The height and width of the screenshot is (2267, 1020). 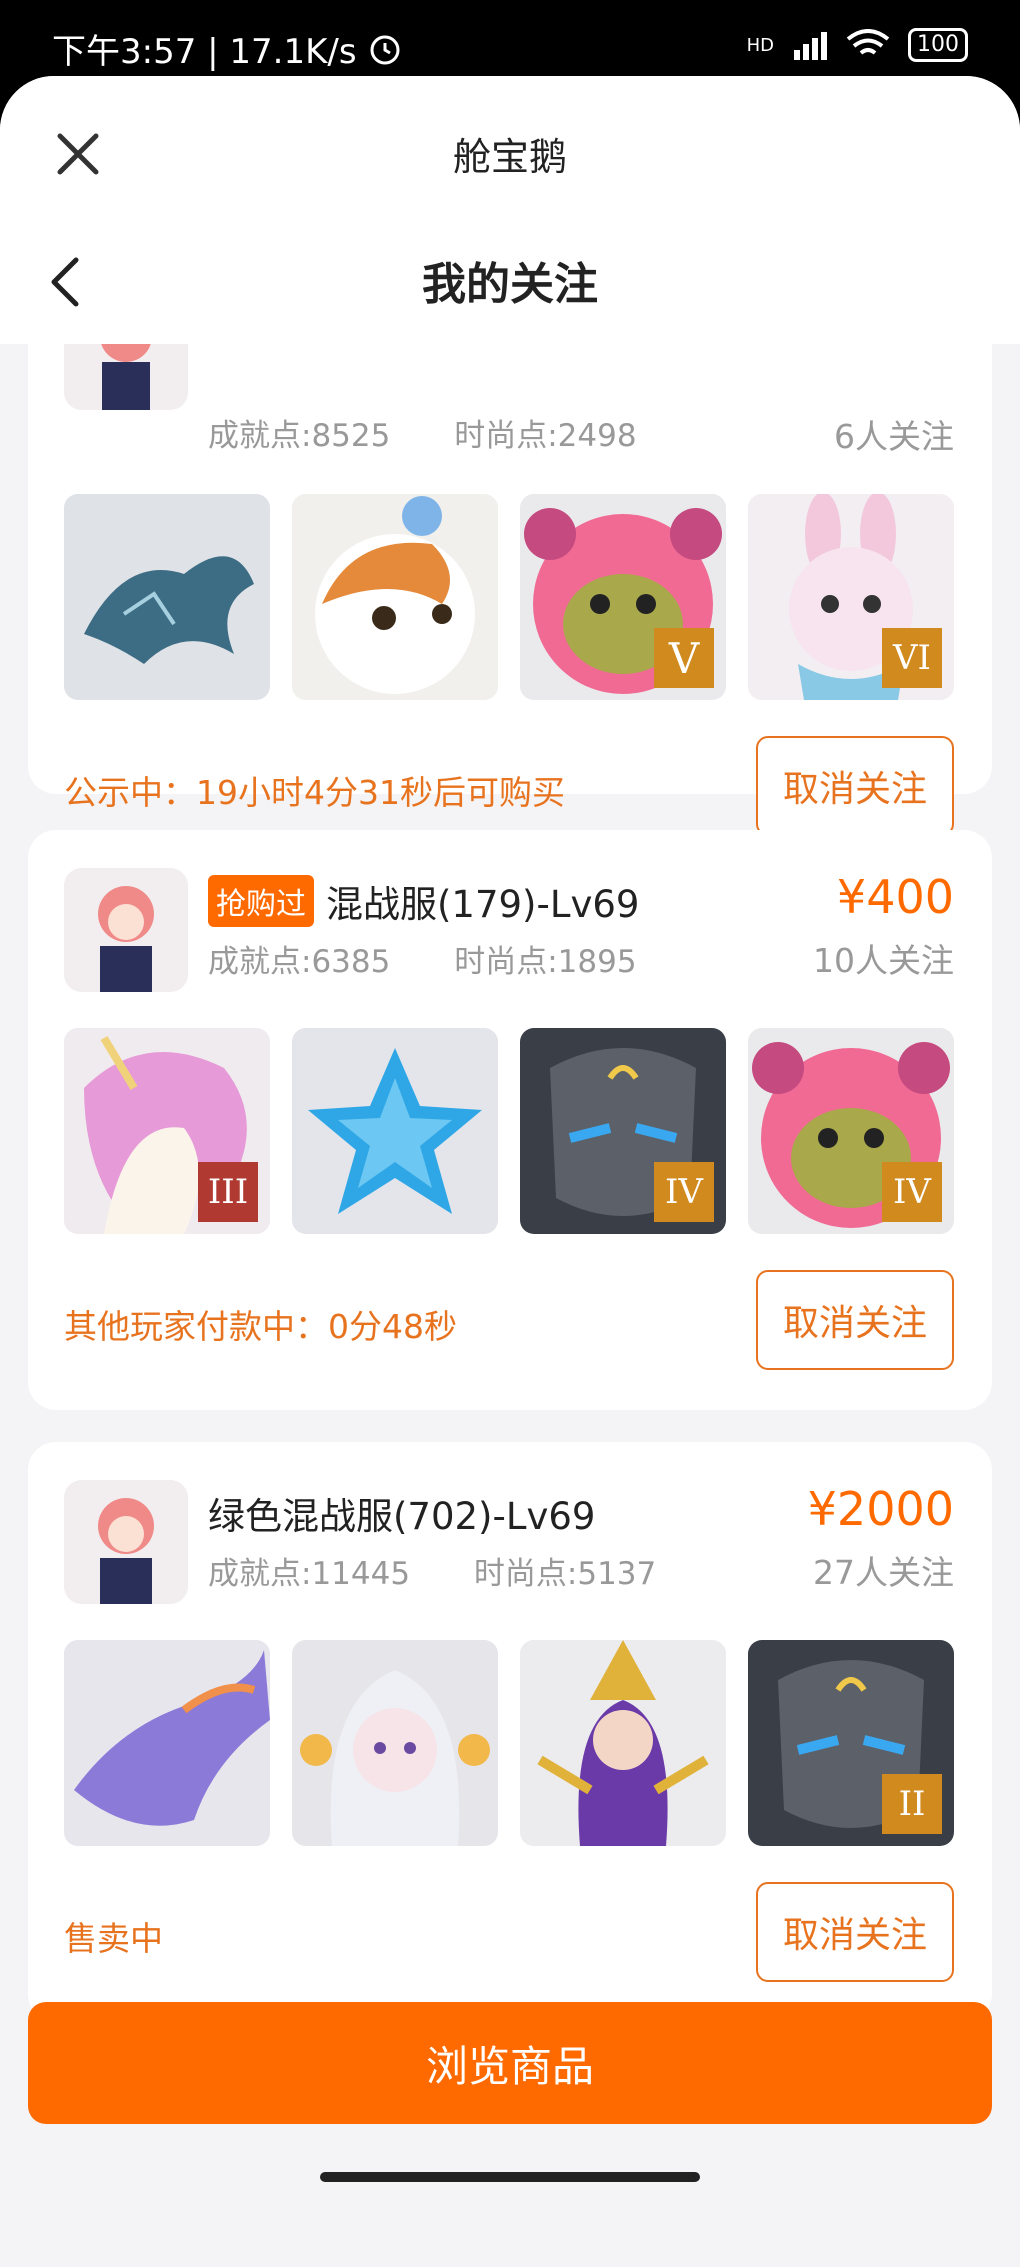 What do you see at coordinates (167, 1743) in the screenshot?
I see `item-thumb-purple-dragon` at bounding box center [167, 1743].